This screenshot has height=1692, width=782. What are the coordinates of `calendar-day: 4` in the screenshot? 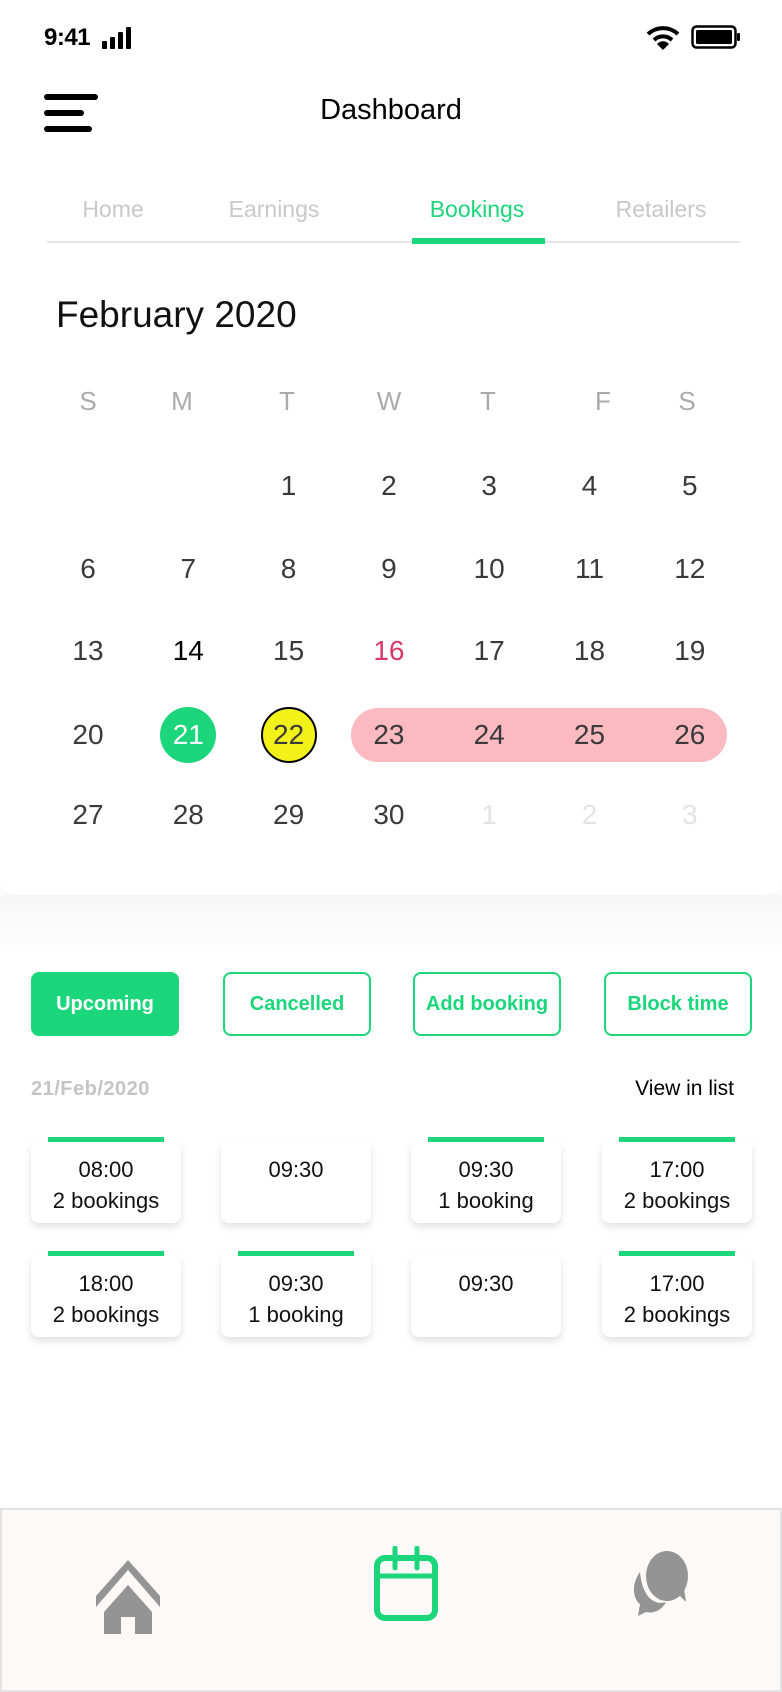 It's located at (590, 486).